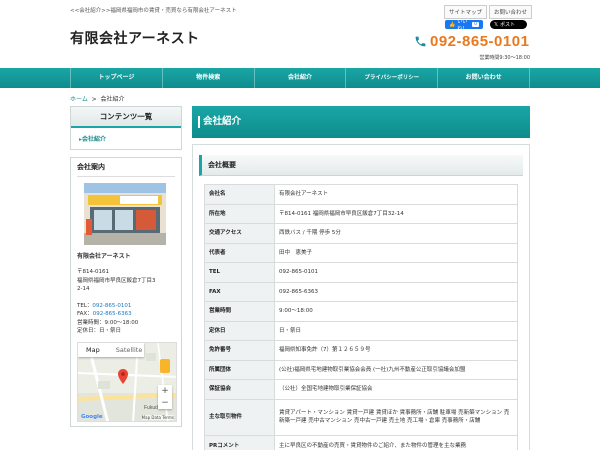 This screenshot has width=600, height=450. I want to click on row-label: 所属団体, so click(239, 369).